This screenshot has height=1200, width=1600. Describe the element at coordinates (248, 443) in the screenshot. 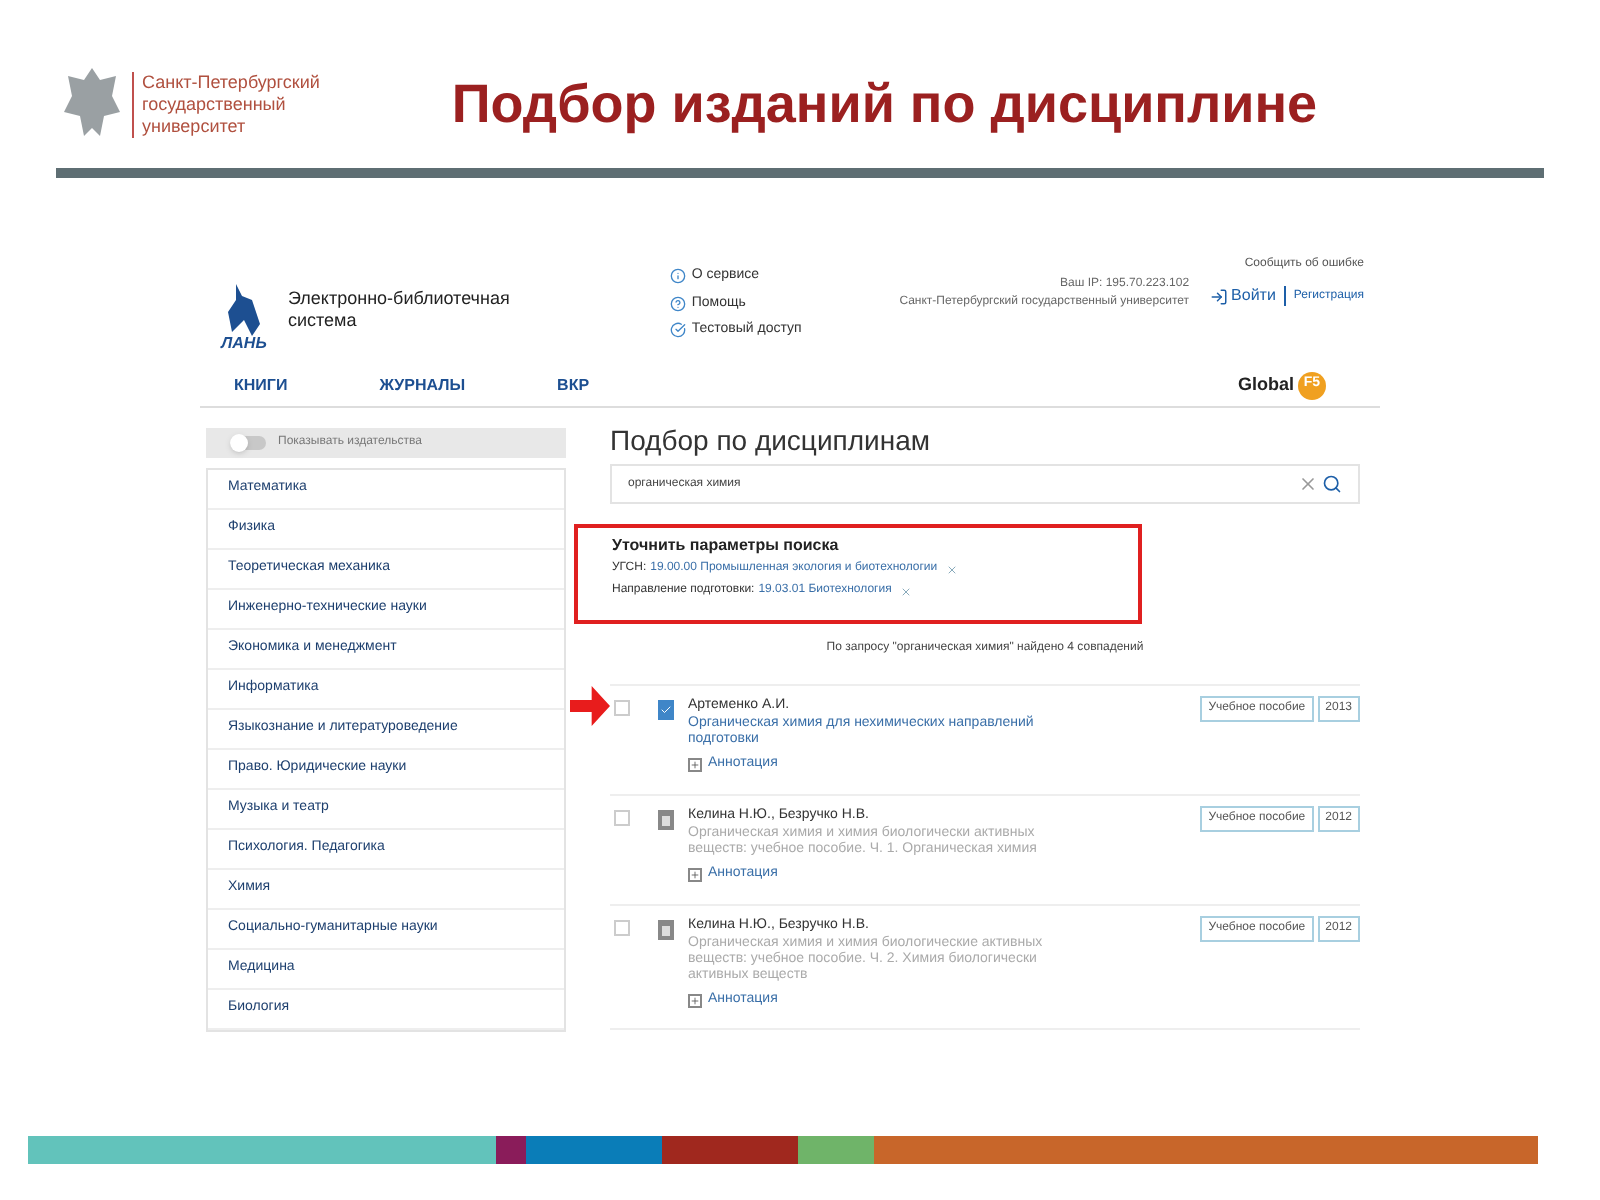

I see `toggle-switch` at that location.